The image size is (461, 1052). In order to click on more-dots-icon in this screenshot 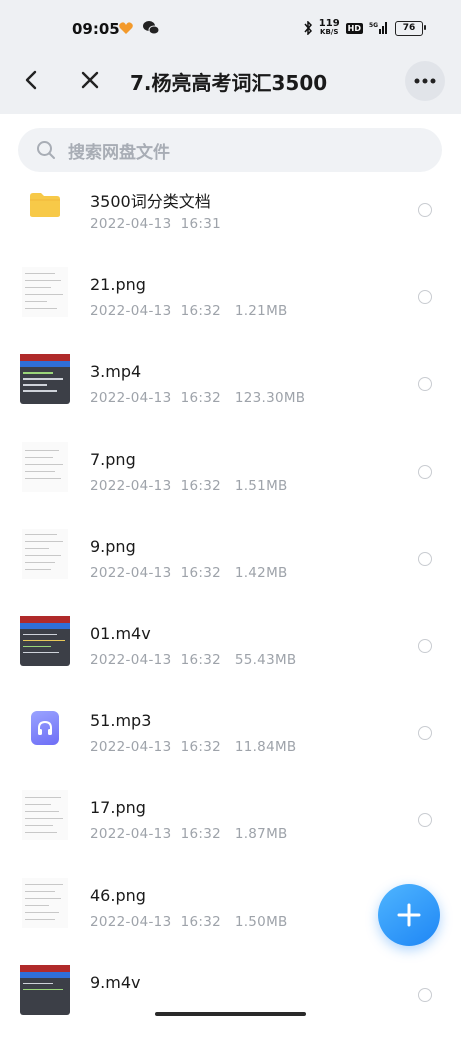, I will do `click(425, 81)`.